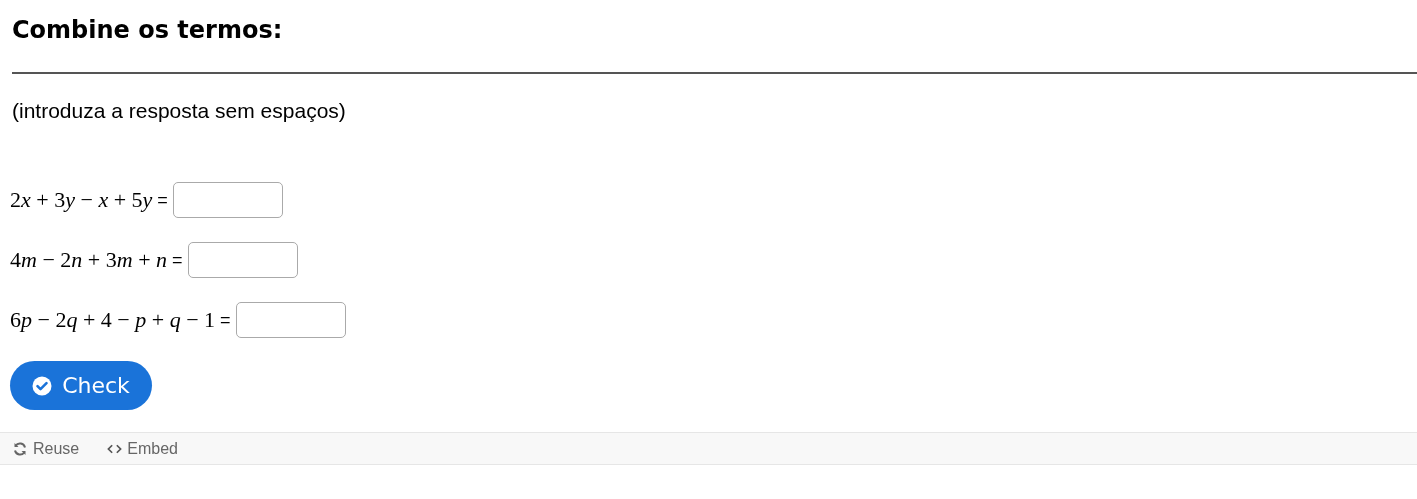 This screenshot has width=1417, height=499. What do you see at coordinates (113, 320) in the screenshot?
I see `math-expression: 6p − 2q + 4 − p + q − 1` at bounding box center [113, 320].